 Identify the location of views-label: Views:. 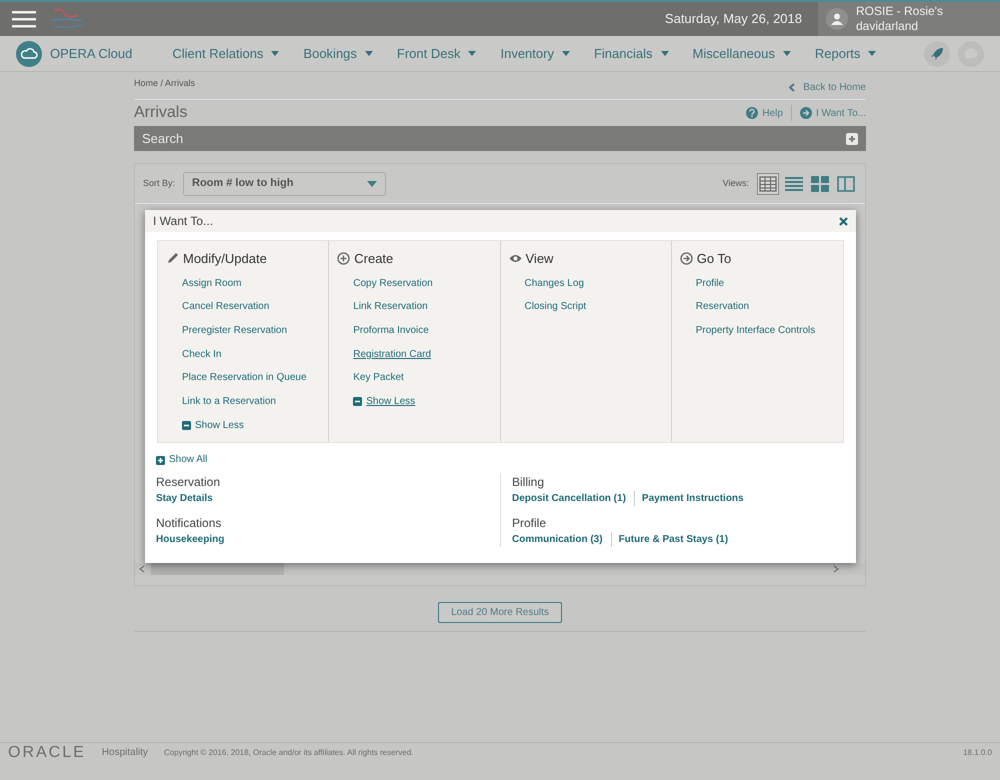
(735, 183).